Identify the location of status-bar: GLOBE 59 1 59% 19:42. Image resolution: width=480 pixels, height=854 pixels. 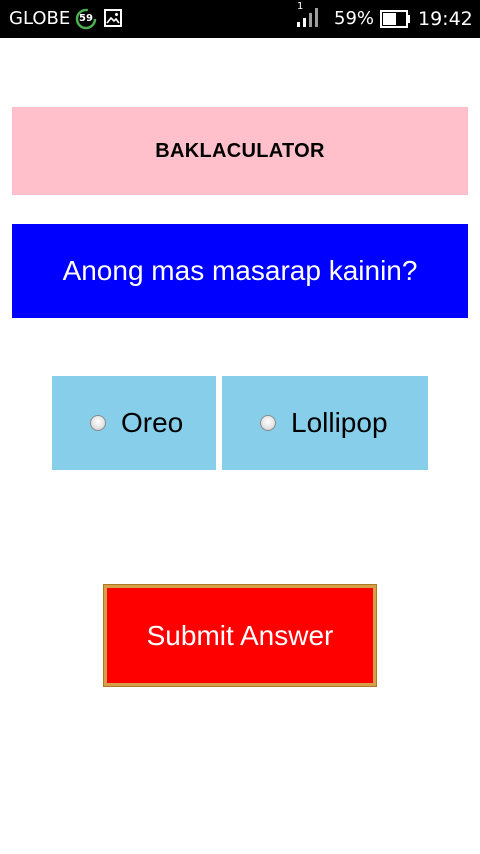
(240, 19).